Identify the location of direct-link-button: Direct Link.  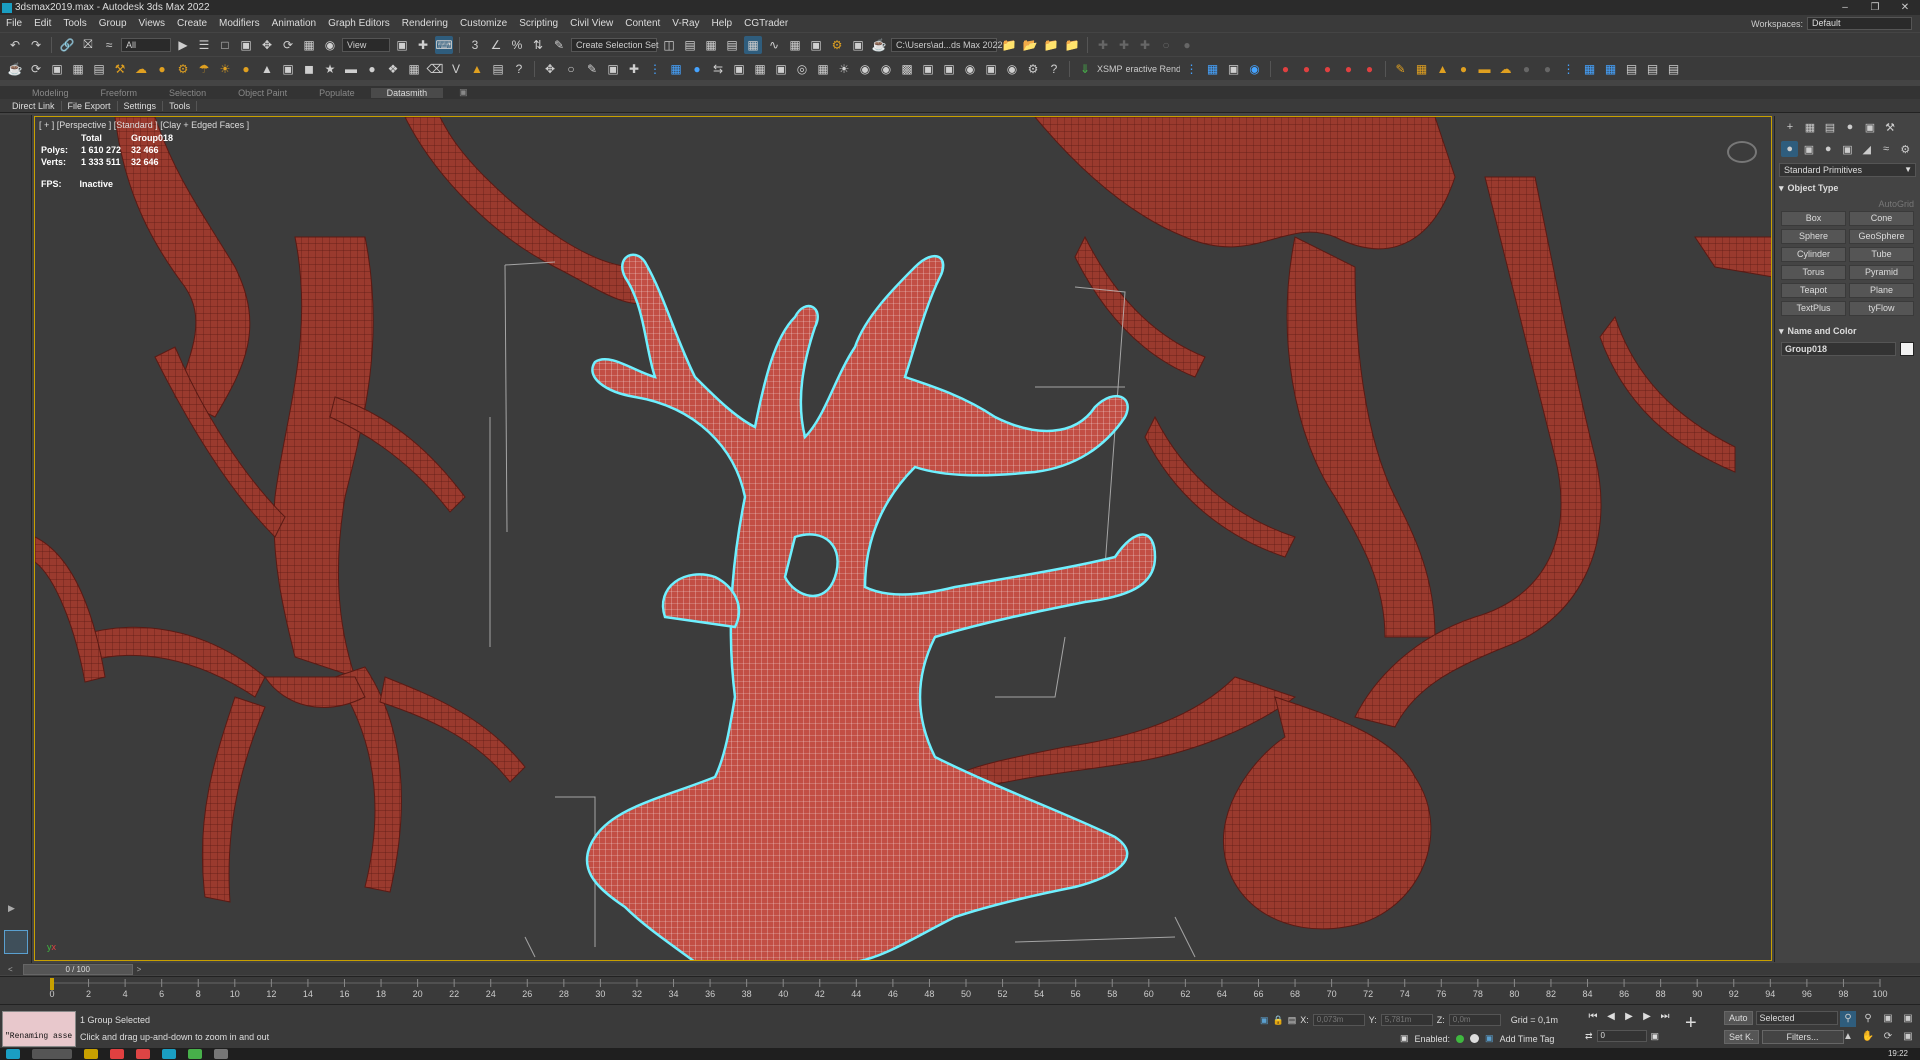
(34, 105).